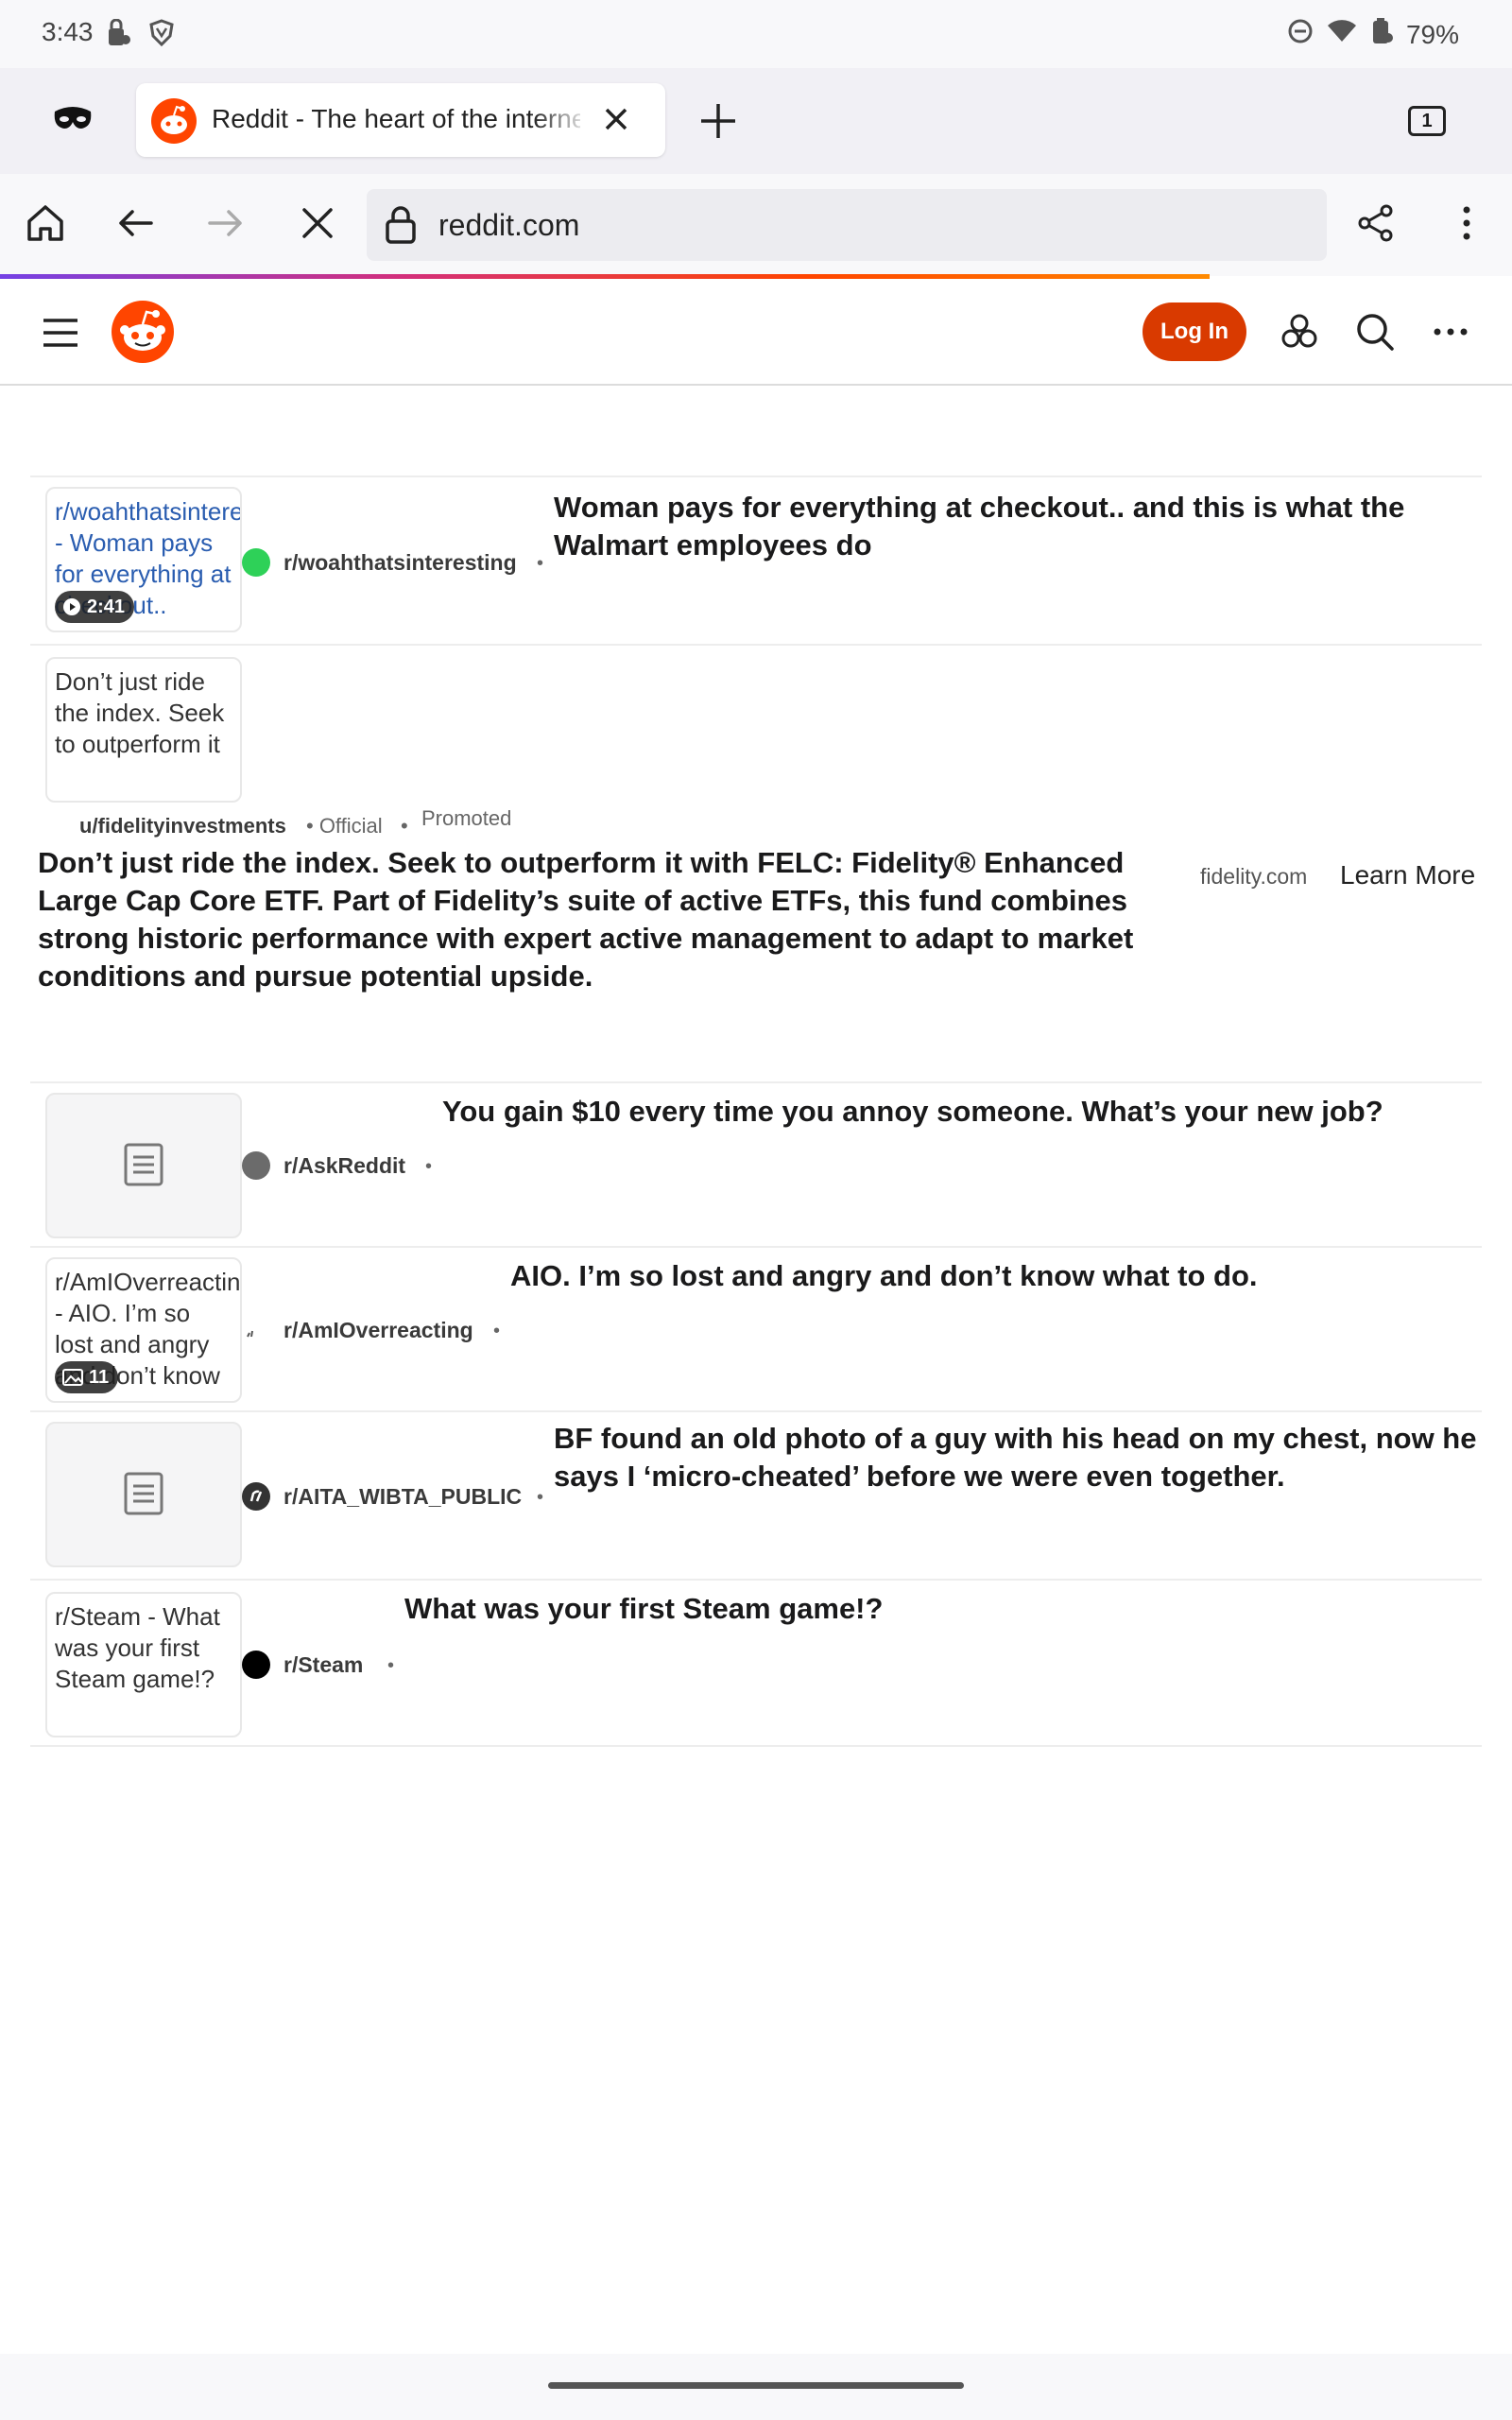 The width and height of the screenshot is (1512, 2420). I want to click on gallery-icon, so click(72, 1377).